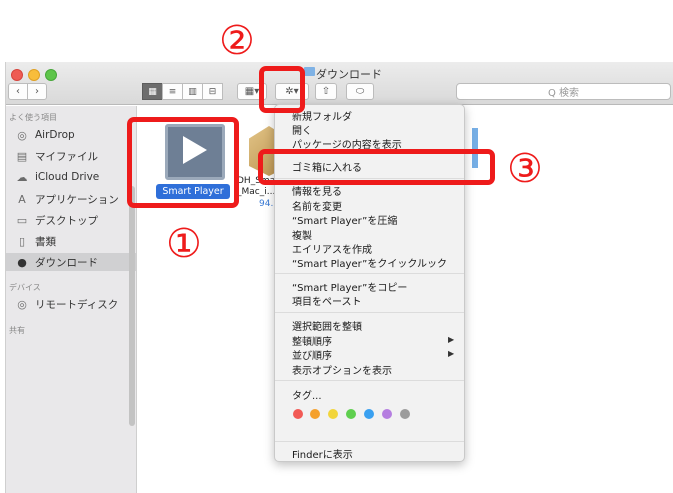 This screenshot has width=673, height=493. What do you see at coordinates (349, 74) in the screenshot?
I see `window-title: ダウンロード` at bounding box center [349, 74].